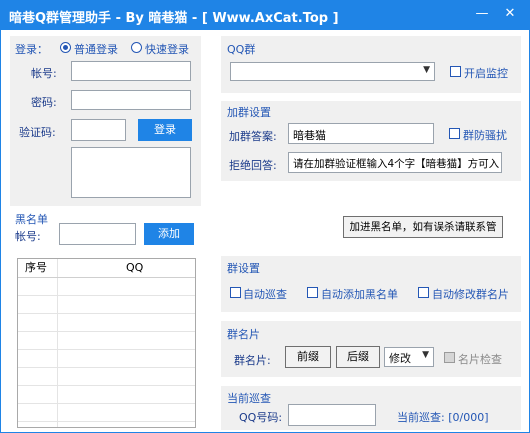 This screenshot has width=530, height=433. What do you see at coordinates (510, 14) in the screenshot?
I see `close-icon: ✕` at bounding box center [510, 14].